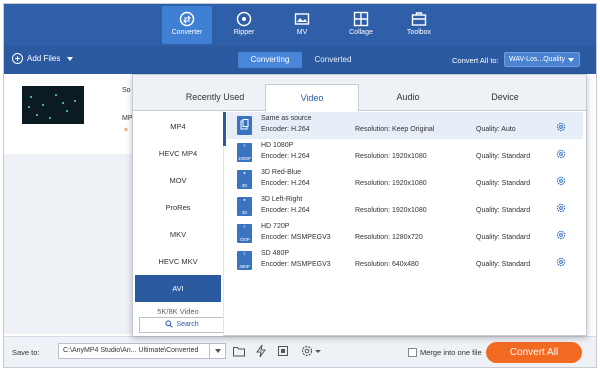 The image size is (600, 371). I want to click on nav-toolbox: Toolbox, so click(419, 25).